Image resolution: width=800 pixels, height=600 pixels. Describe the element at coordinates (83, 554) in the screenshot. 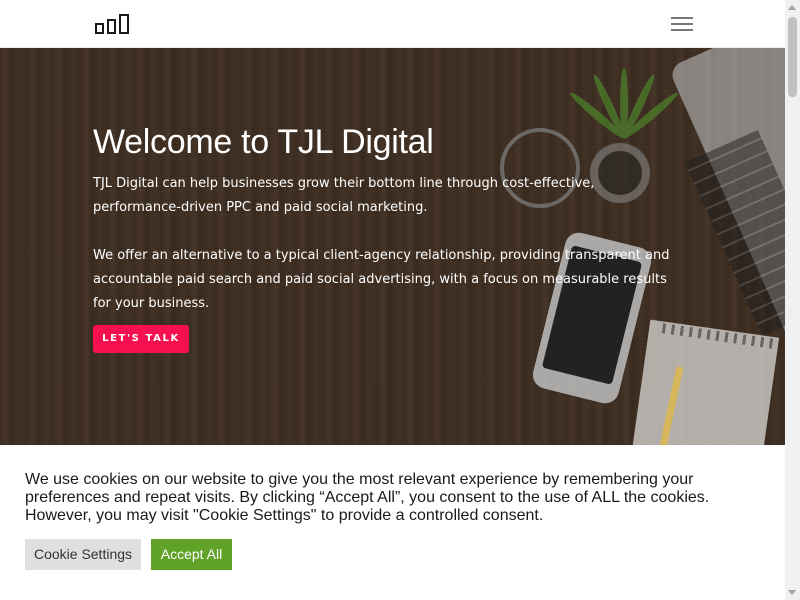

I see `cookie-settings-button: Cookie Settings` at that location.